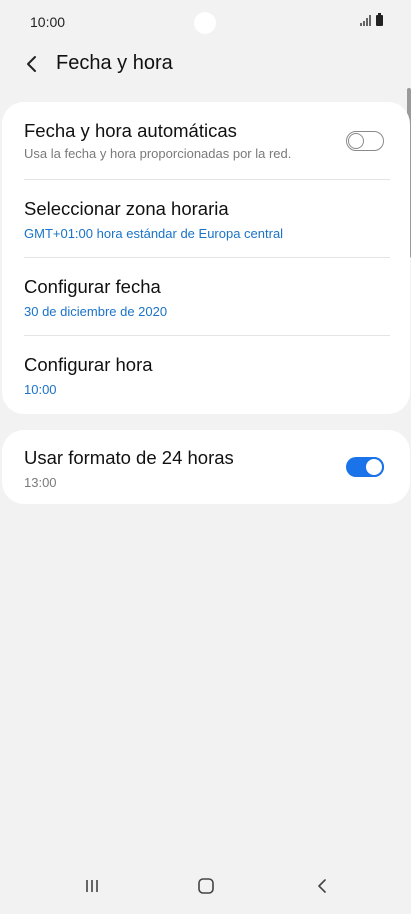  I want to click on format-24h-subtitle: 13:00, so click(40, 482).